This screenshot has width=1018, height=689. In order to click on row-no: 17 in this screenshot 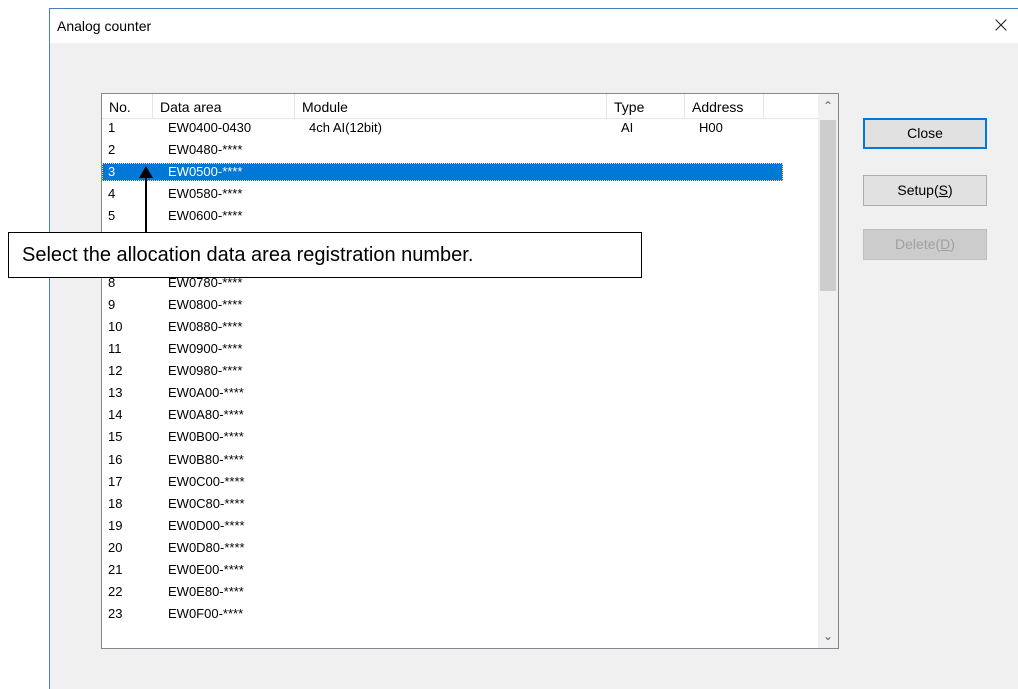, I will do `click(115, 481)`.